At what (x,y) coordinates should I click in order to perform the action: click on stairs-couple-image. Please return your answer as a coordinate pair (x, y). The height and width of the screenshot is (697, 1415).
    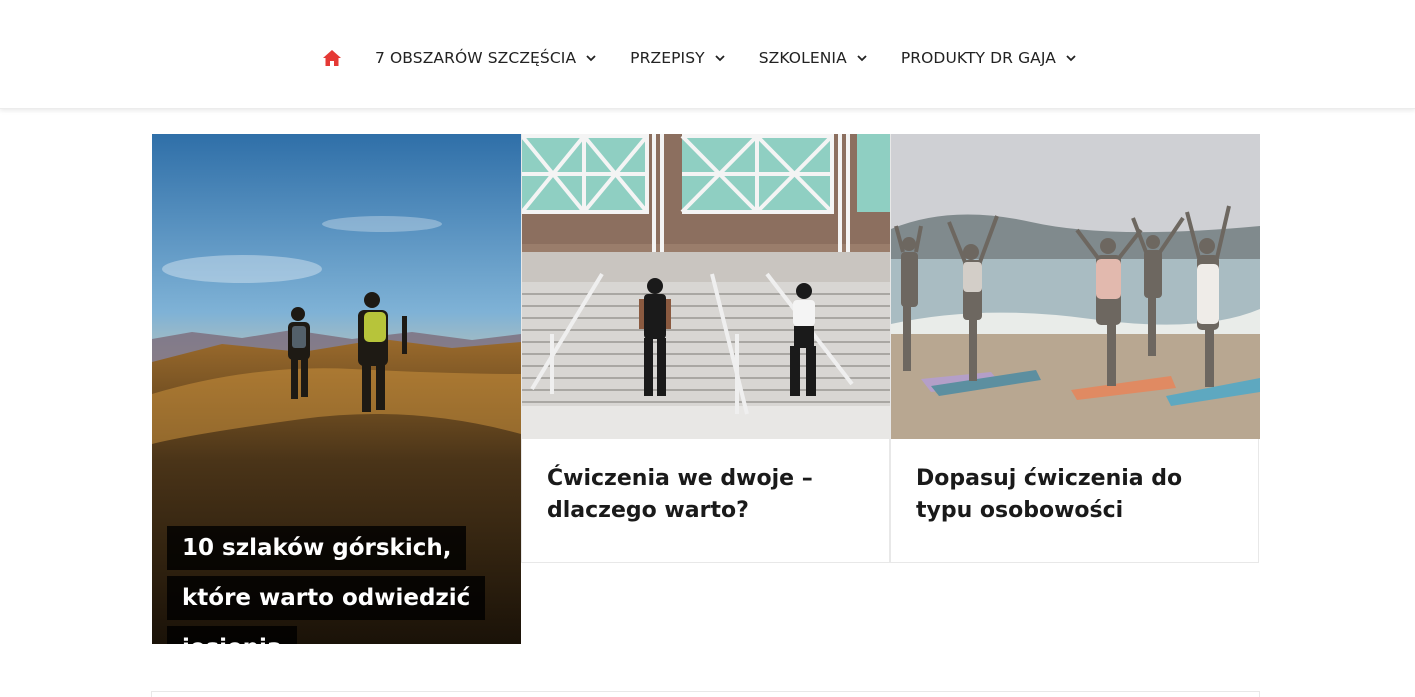
    Looking at the image, I should click on (706, 286).